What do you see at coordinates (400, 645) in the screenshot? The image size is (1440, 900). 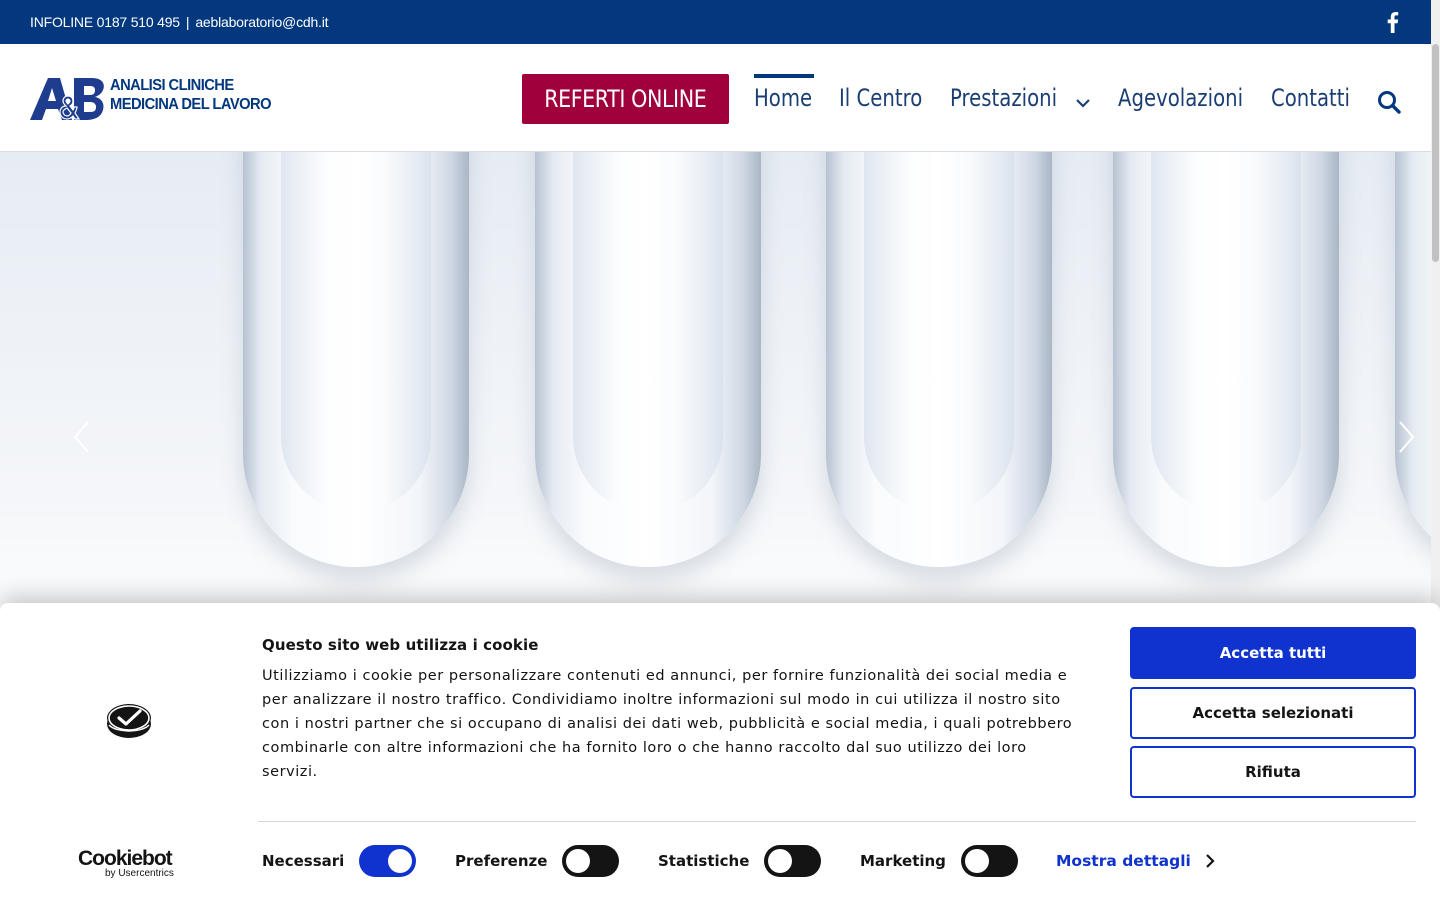 I see `cookie-title: Questo sito web utilizza i cookie` at bounding box center [400, 645].